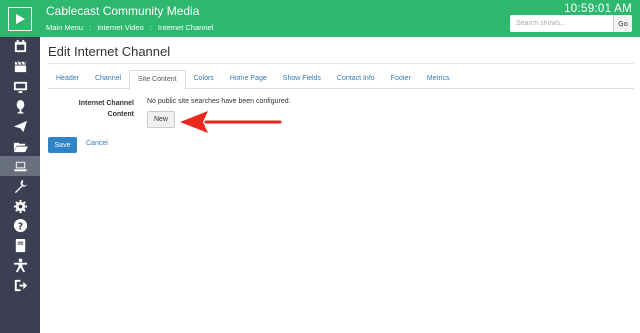 The height and width of the screenshot is (333, 640). What do you see at coordinates (97, 143) in the screenshot?
I see `cancel-link: Cancel` at bounding box center [97, 143].